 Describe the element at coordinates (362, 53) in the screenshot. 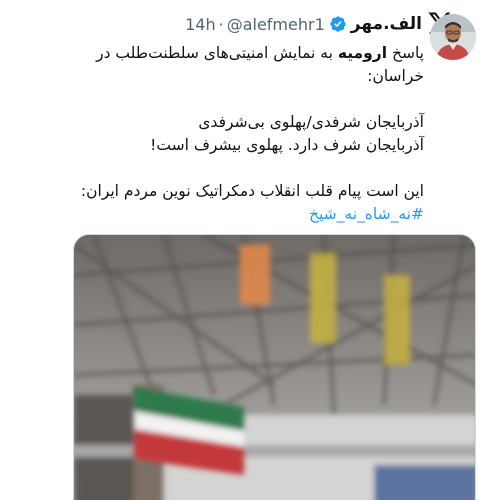

I see `tweet-text-bold: ارومیه` at that location.